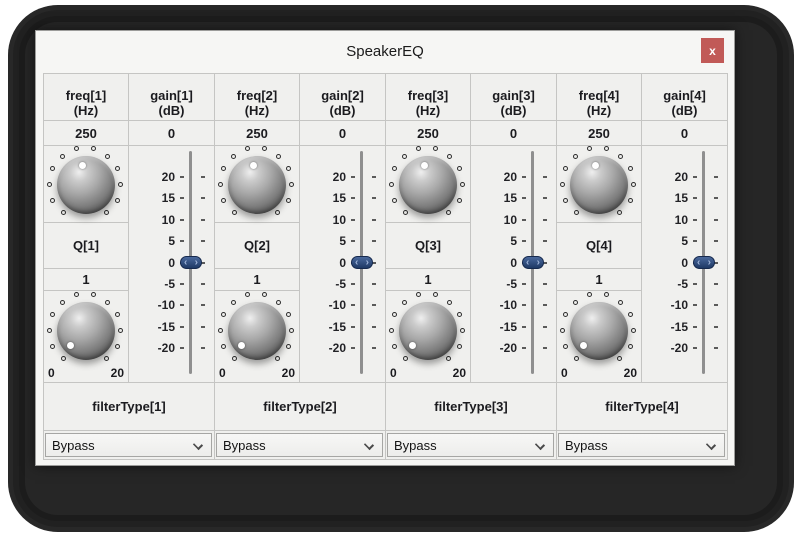 The width and height of the screenshot is (803, 535). What do you see at coordinates (513, 198) in the screenshot?
I see `slider-tick-row: 15` at bounding box center [513, 198].